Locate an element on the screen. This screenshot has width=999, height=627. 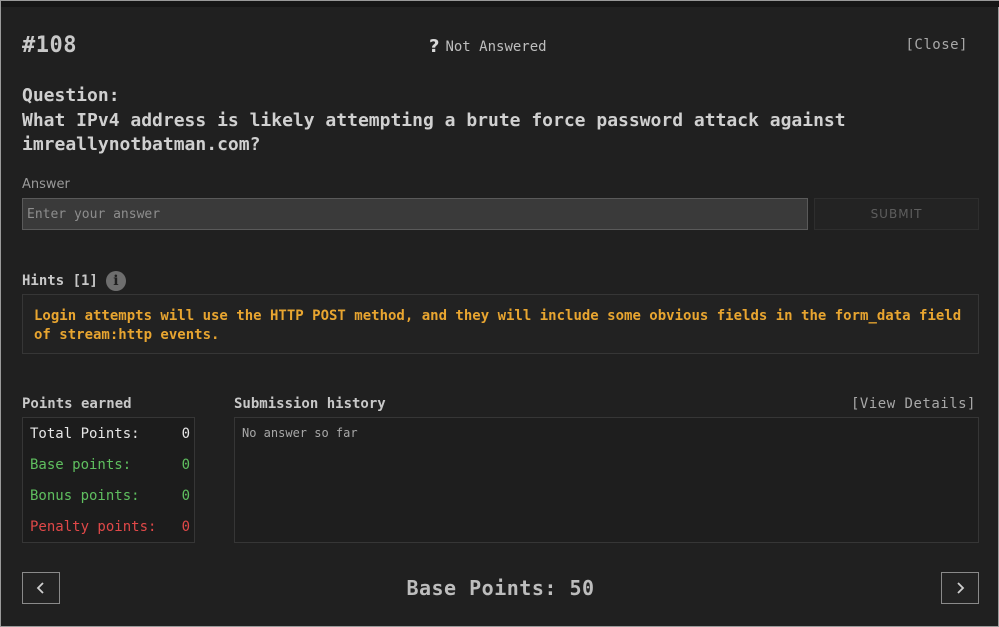
answer-status: ? Not Answered is located at coordinates (488, 46).